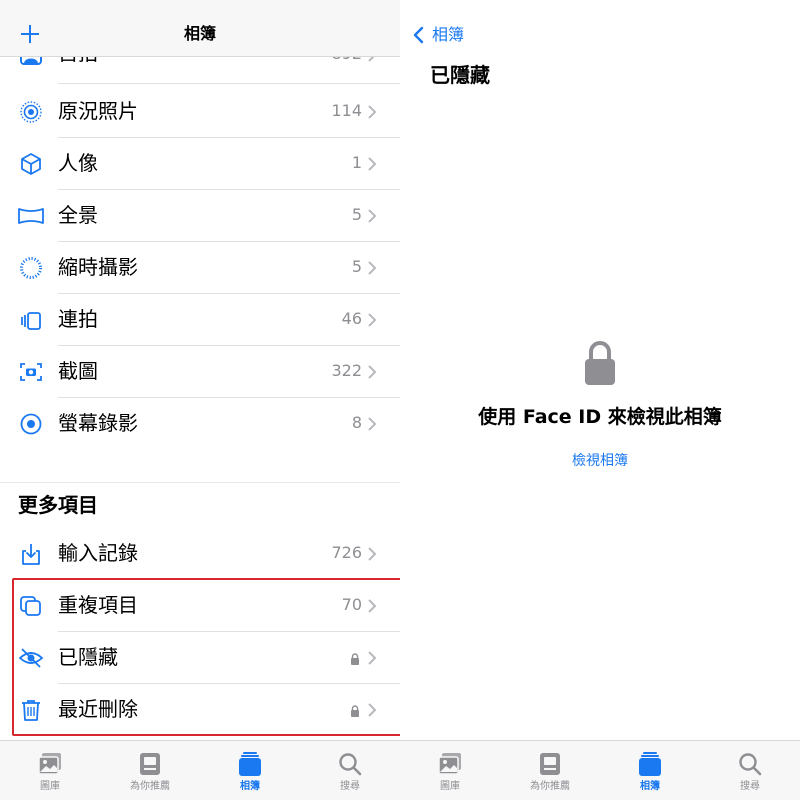 This screenshot has height=800, width=800. I want to click on faceid-prompt: 使用 Face ID 來檢視此相簿, so click(600, 417).